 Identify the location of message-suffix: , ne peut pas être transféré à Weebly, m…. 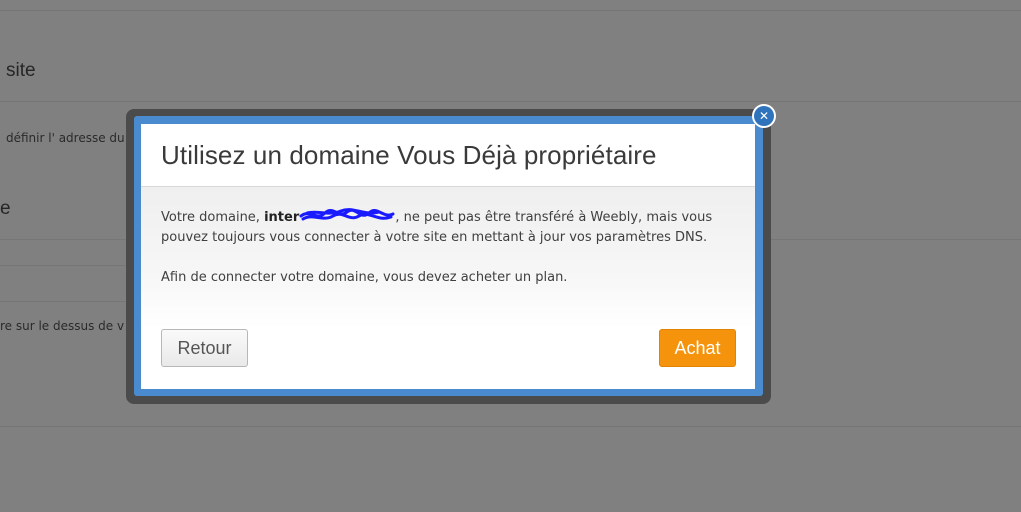
(552, 217).